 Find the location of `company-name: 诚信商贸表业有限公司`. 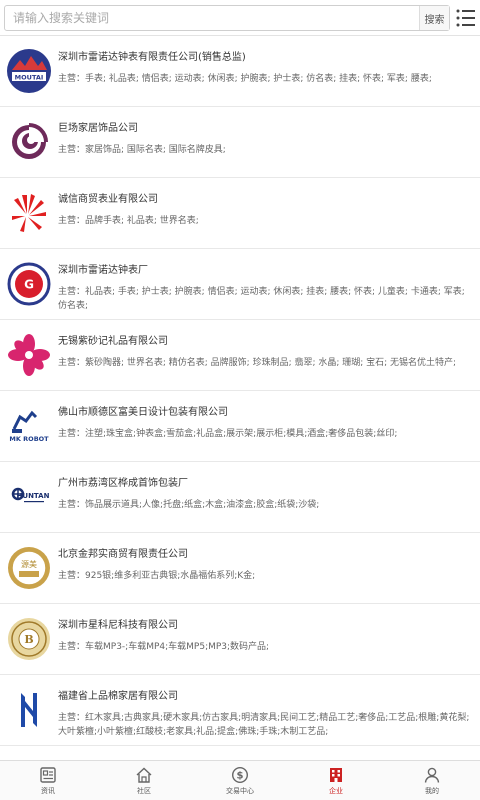

company-name: 诚信商贸表业有限公司 is located at coordinates (266, 200).